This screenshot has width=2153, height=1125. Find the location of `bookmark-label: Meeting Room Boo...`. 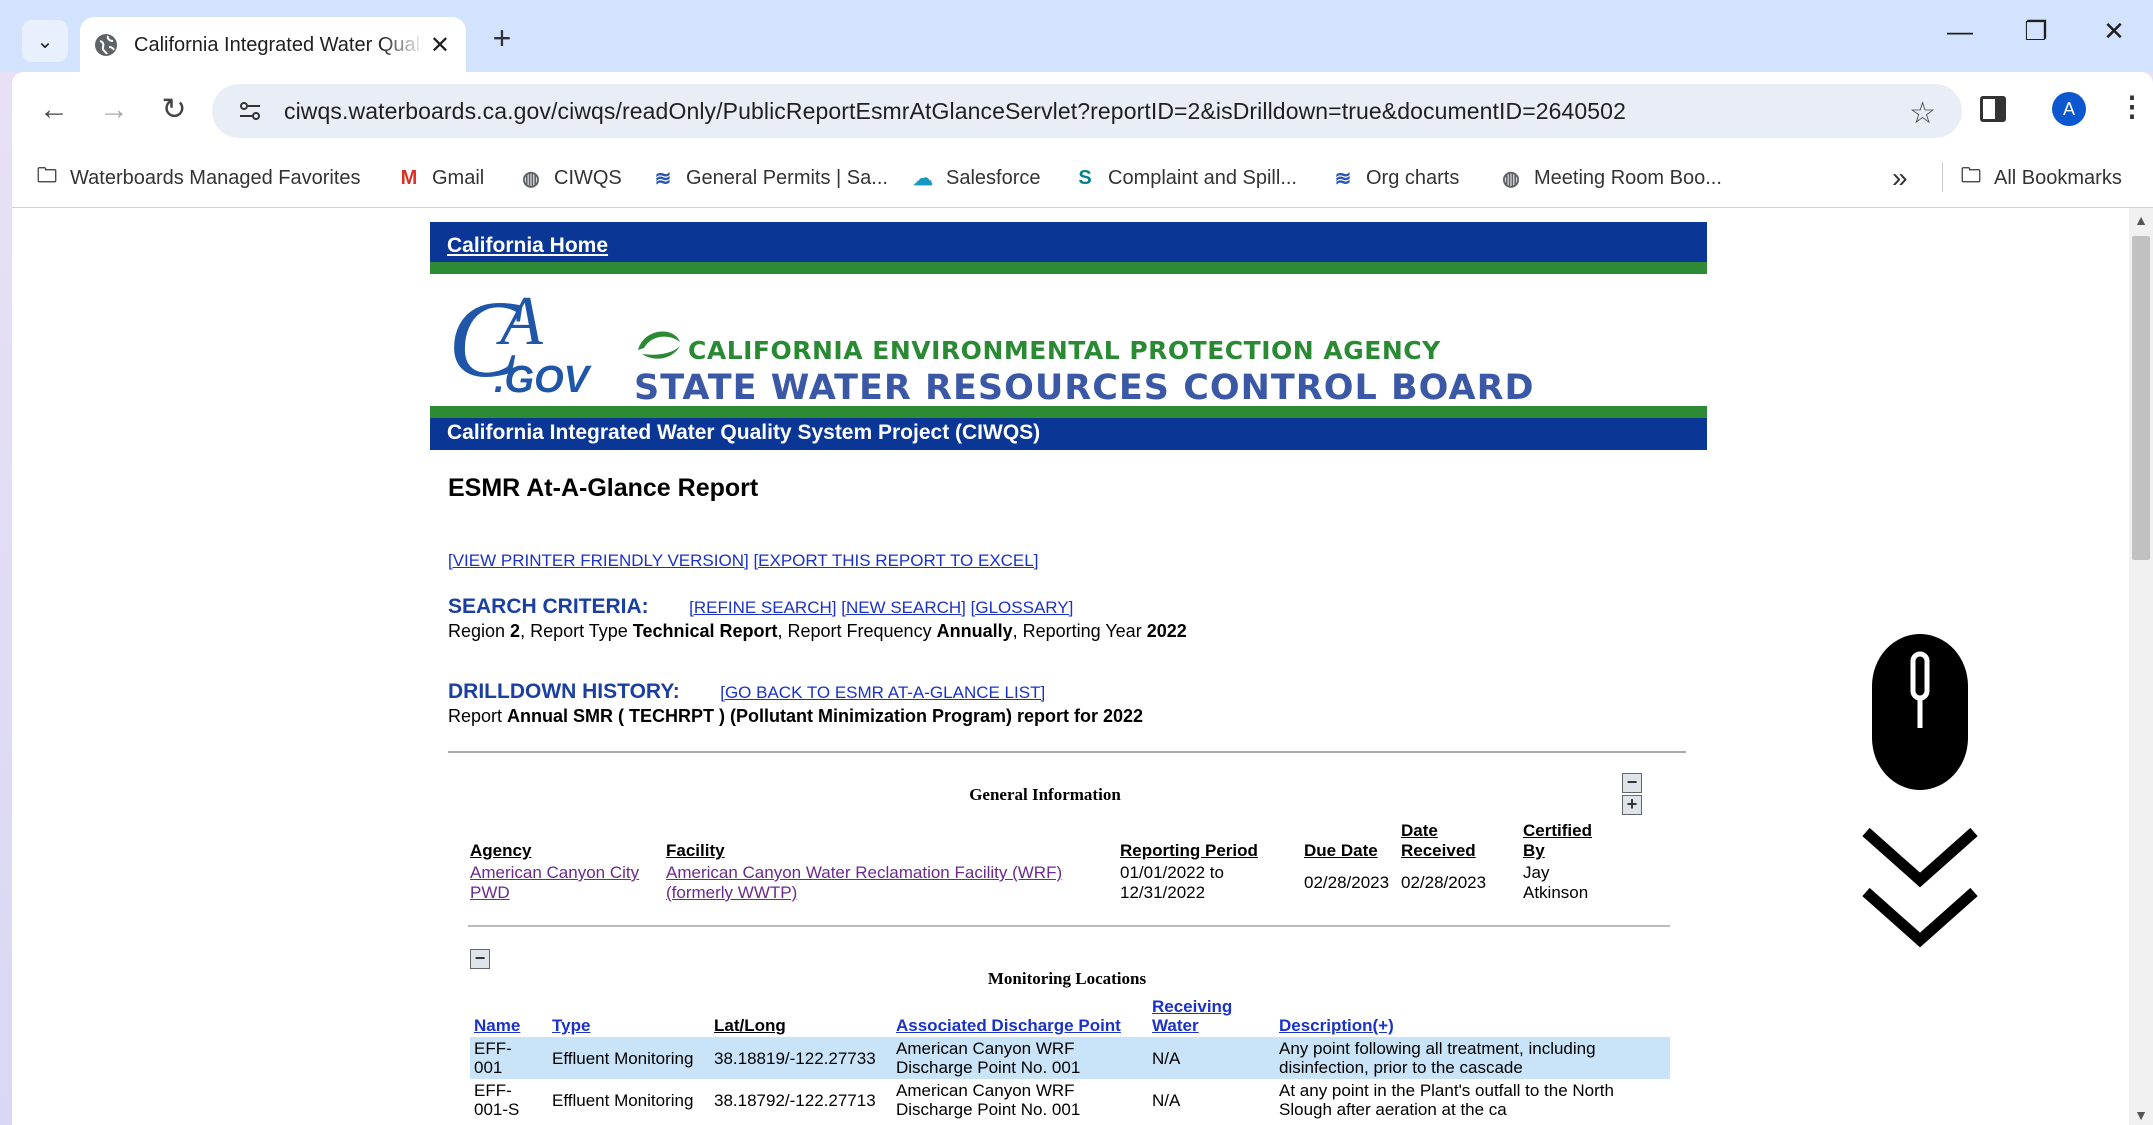

bookmark-label: Meeting Room Boo... is located at coordinates (1628, 177).